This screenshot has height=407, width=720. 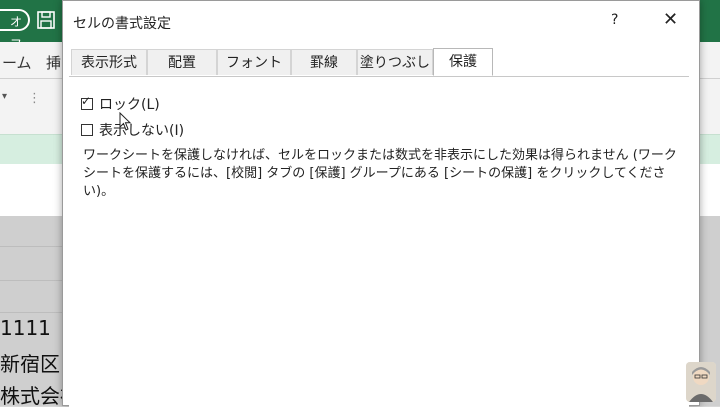 I want to click on autosave-toggle: オフ, so click(x=15, y=30).